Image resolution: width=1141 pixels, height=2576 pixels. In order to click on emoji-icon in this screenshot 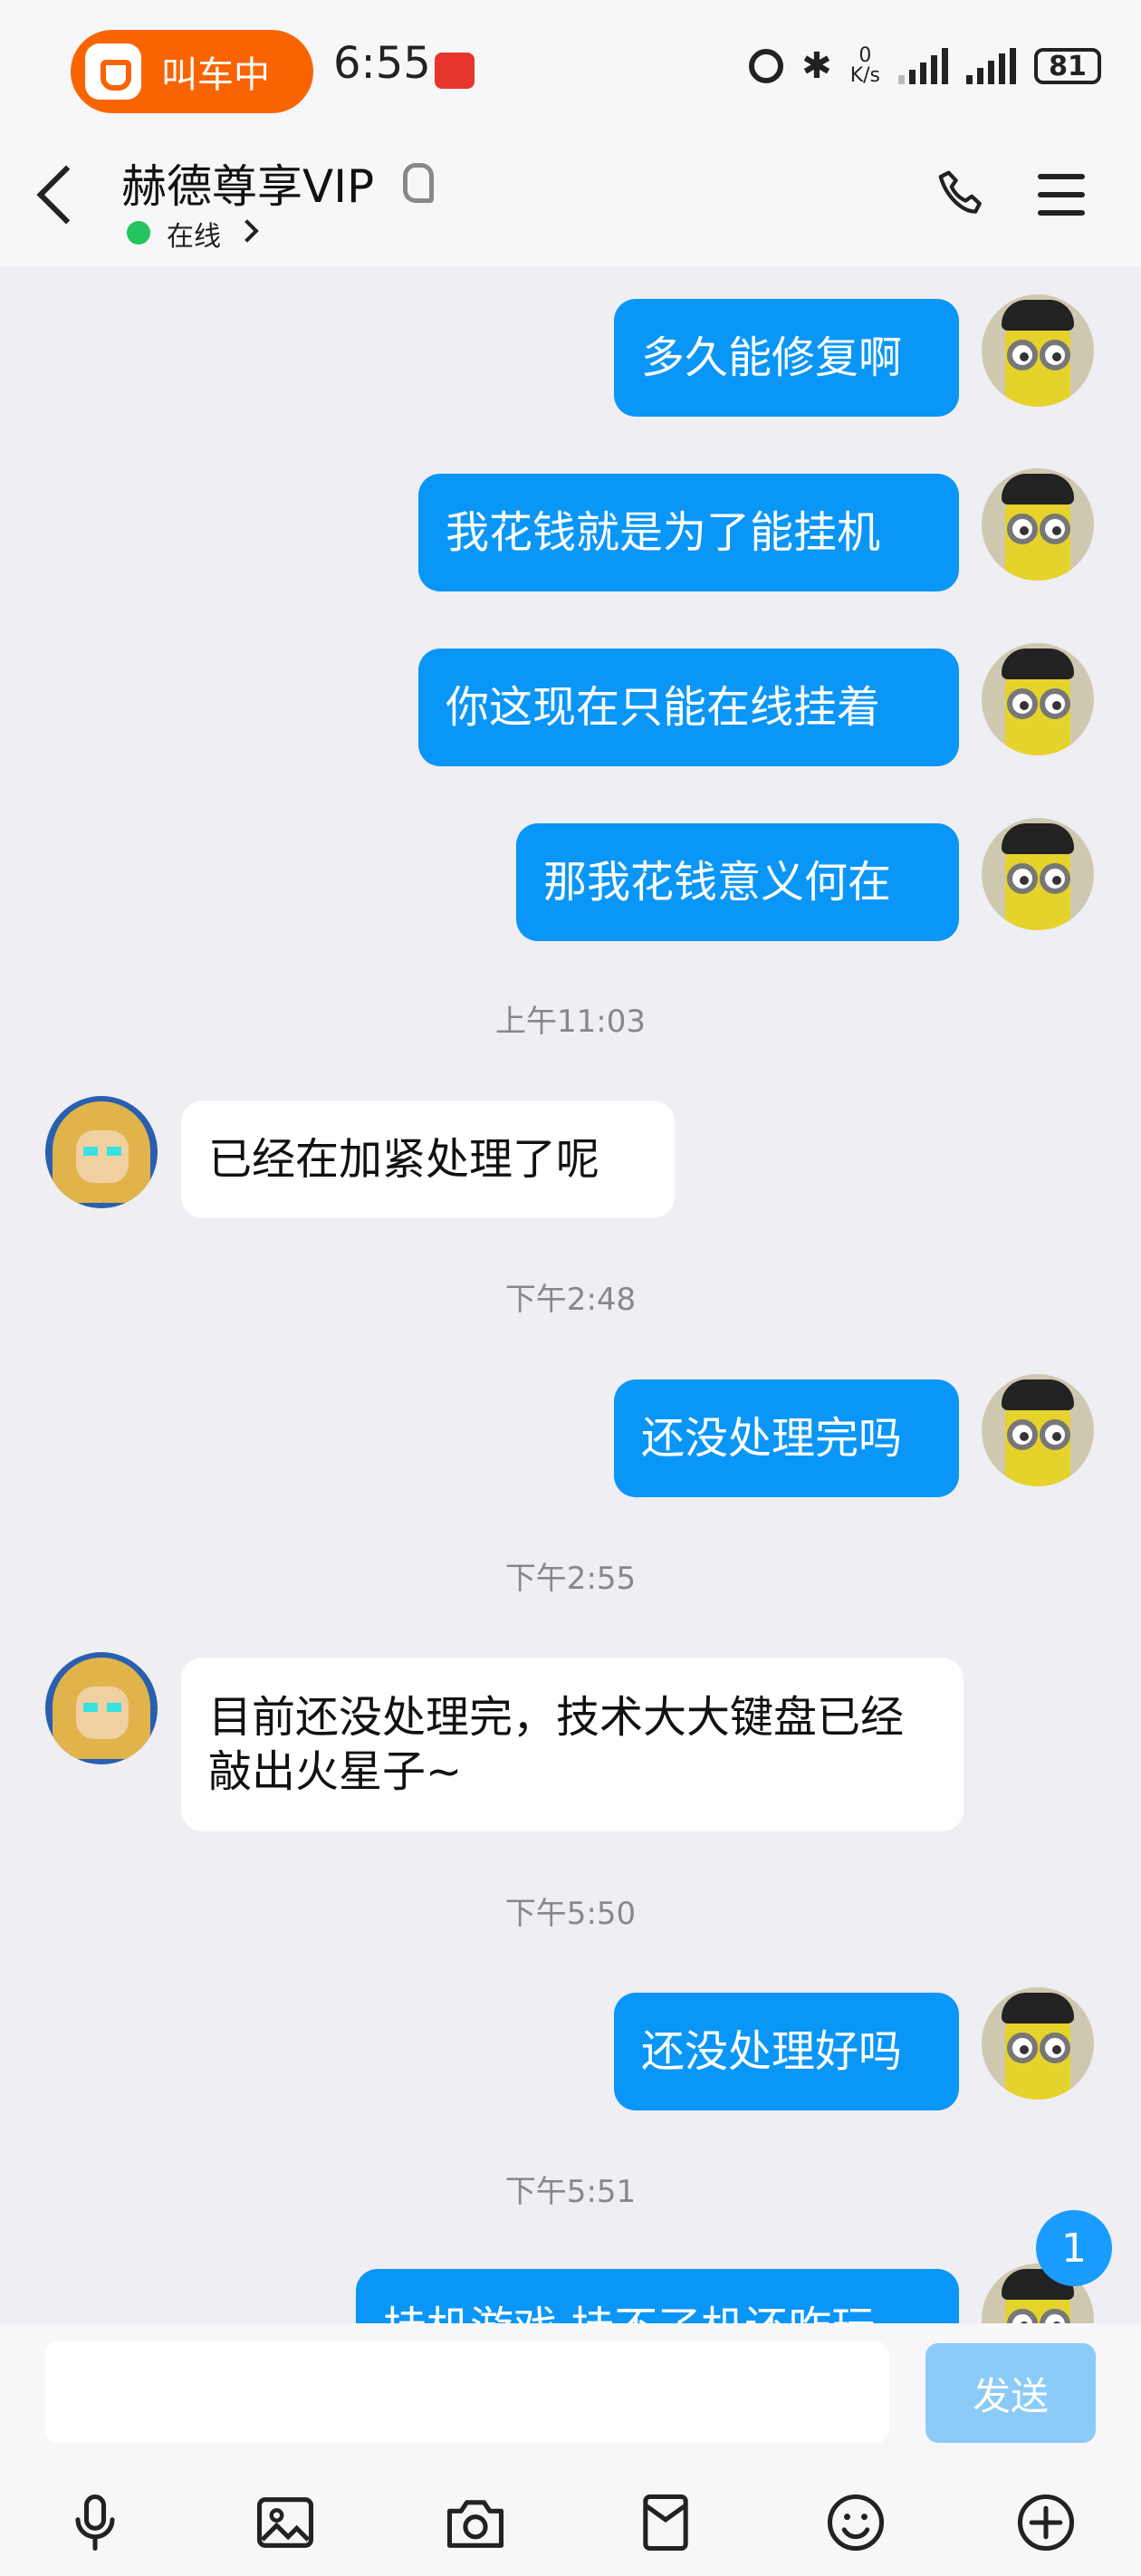, I will do `click(856, 2522)`.